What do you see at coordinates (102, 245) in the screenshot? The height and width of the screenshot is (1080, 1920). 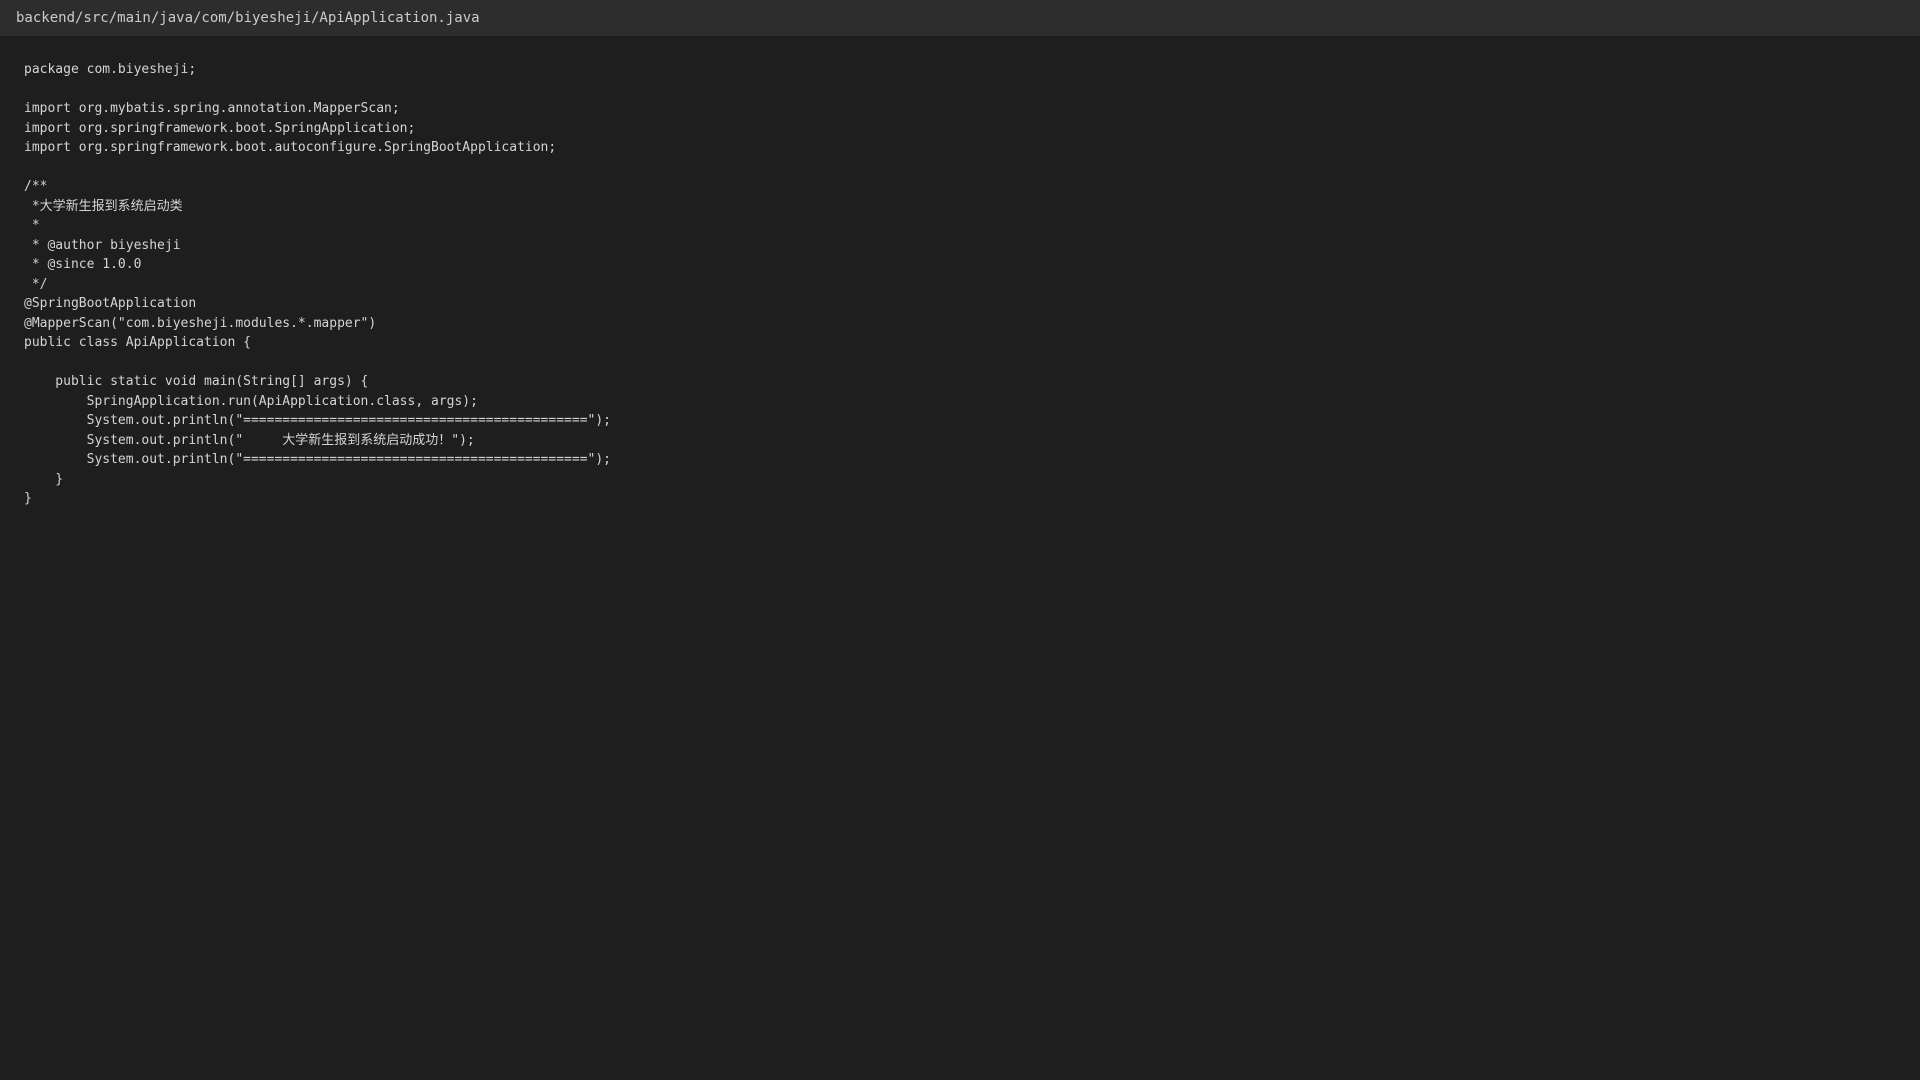 I see `code-line: * @author biyesheji` at bounding box center [102, 245].